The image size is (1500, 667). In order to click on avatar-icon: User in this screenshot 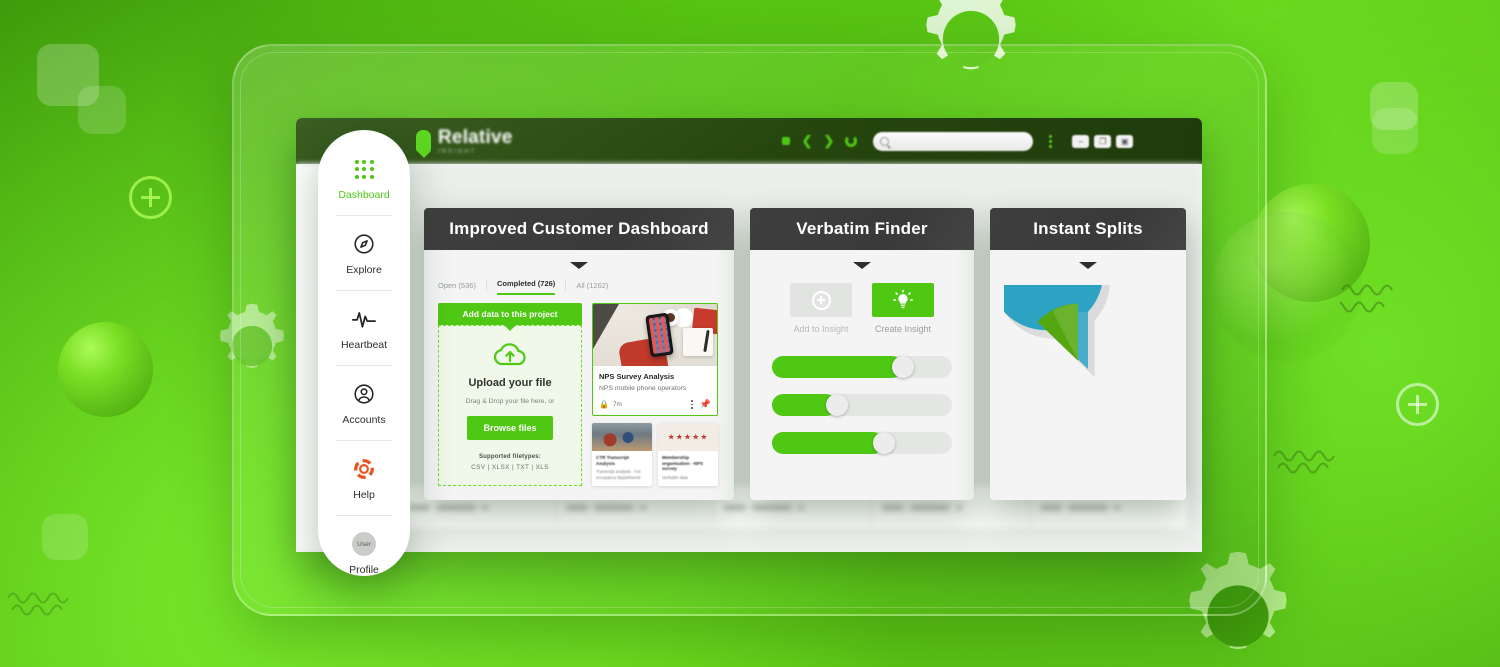, I will do `click(364, 544)`.